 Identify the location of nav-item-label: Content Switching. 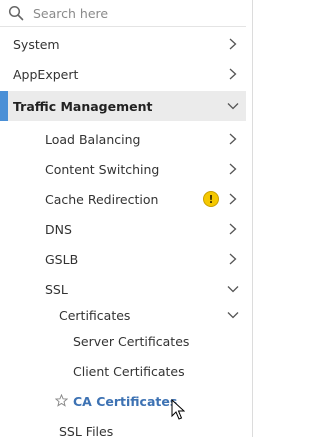
(102, 169).